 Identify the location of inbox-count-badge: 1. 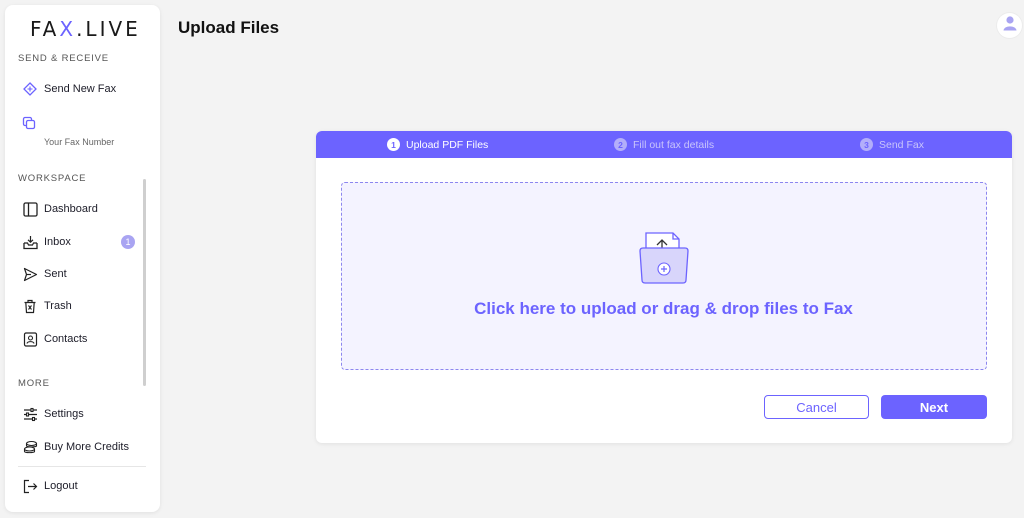
(128, 242).